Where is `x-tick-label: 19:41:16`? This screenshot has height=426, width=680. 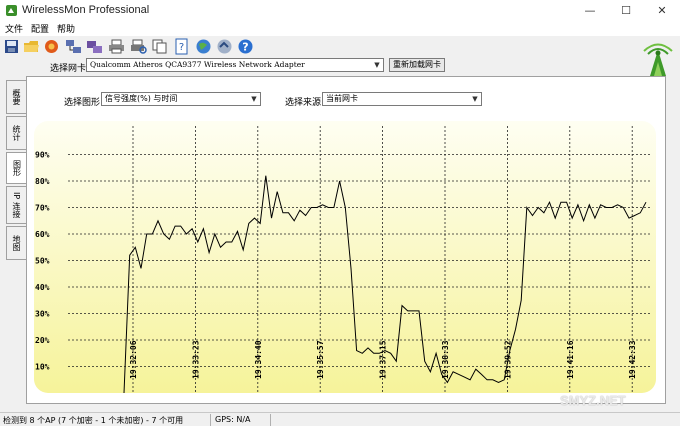 x-tick-label: 19:41:16 is located at coordinates (570, 359).